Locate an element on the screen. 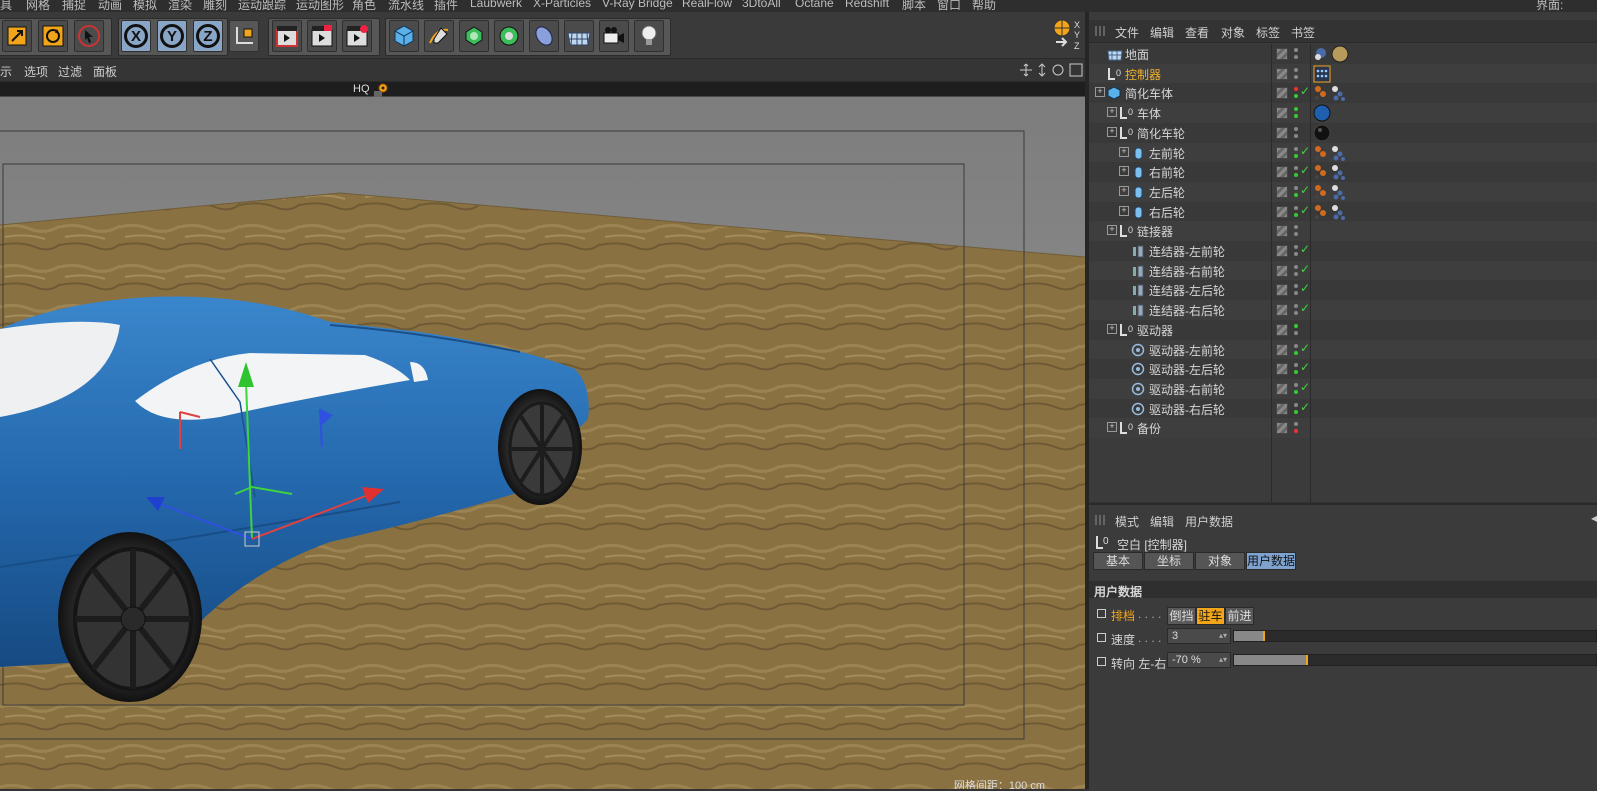  object-name: 连结器-右后轮 is located at coordinates (1187, 310).